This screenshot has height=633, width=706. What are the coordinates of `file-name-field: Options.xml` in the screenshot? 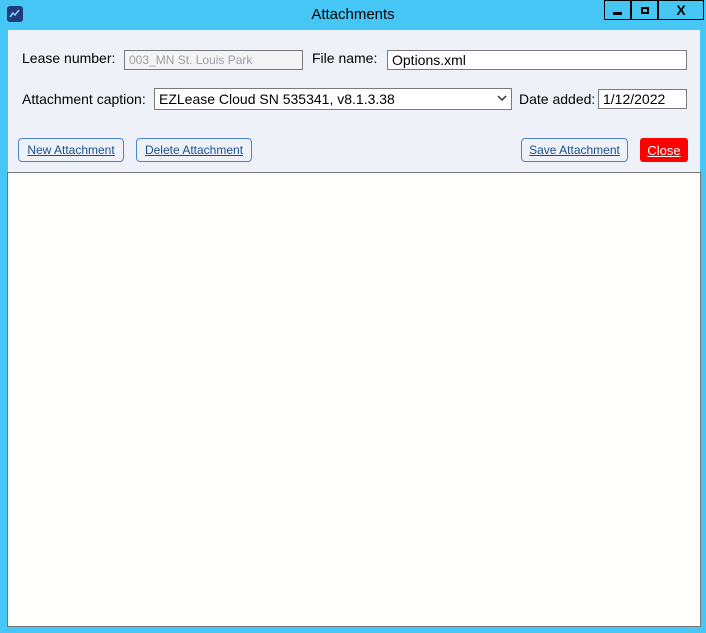 It's located at (537, 60).